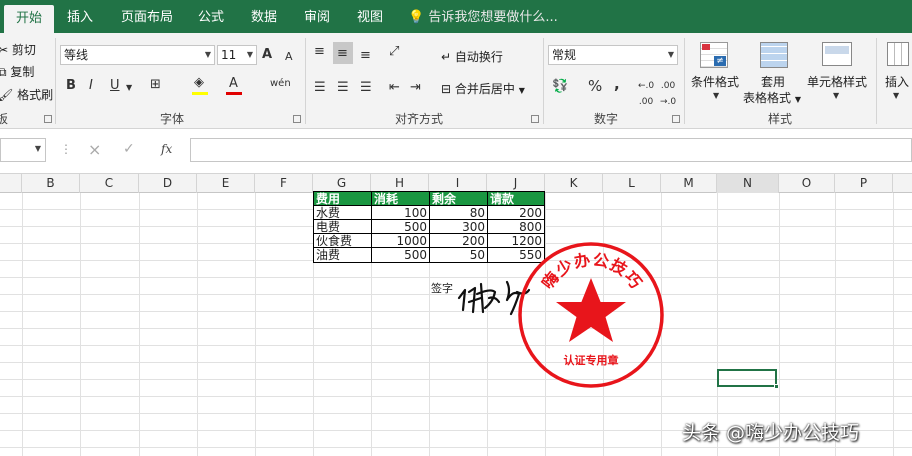 The height and width of the screenshot is (456, 912). I want to click on number-format-select: 常规 ▼, so click(613, 55).